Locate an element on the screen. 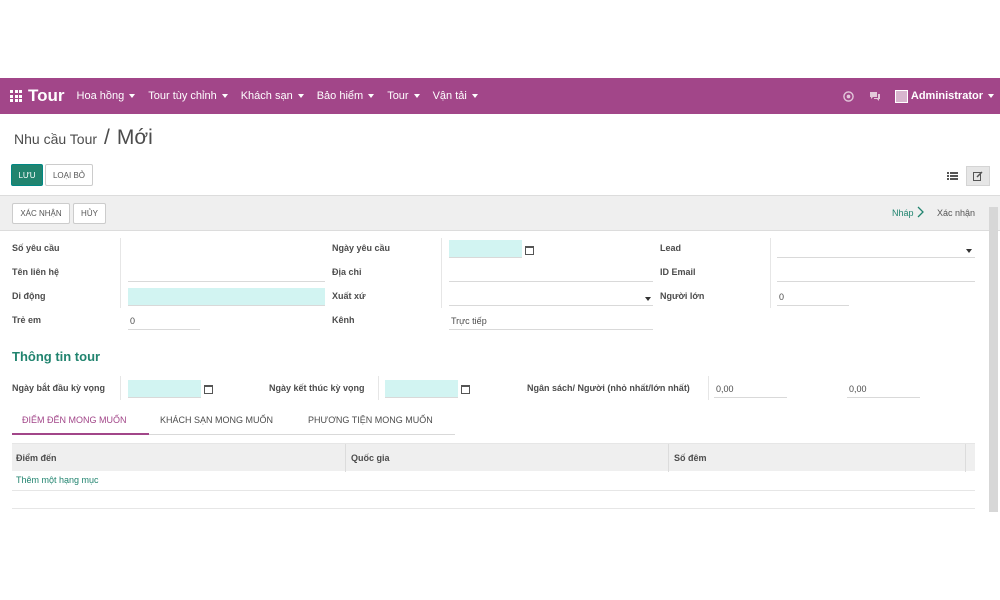 The image size is (1000, 600). menu-item-tour: Tour is located at coordinates (403, 96).